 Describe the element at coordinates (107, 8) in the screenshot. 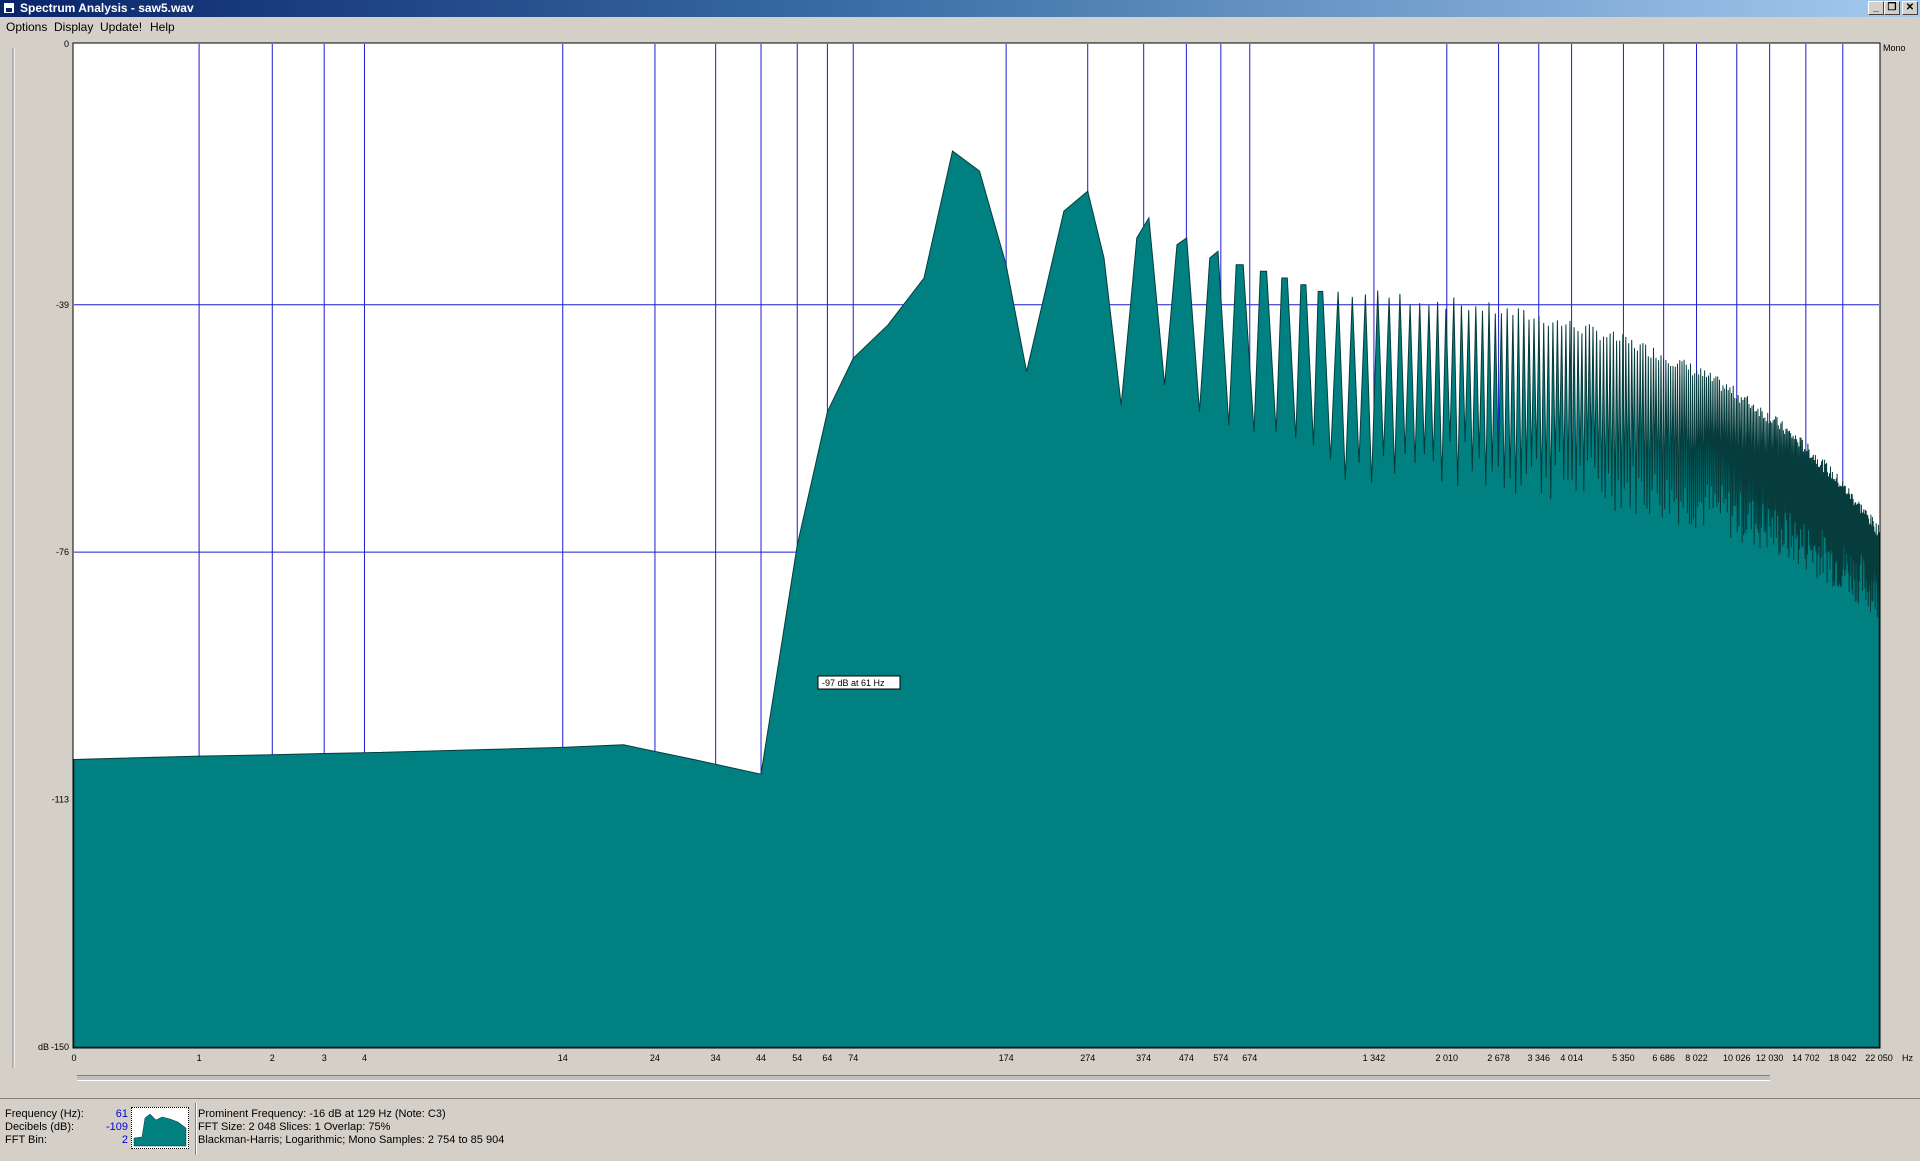

I see `window-title: Spectrum Analysis - saw5.wav` at that location.